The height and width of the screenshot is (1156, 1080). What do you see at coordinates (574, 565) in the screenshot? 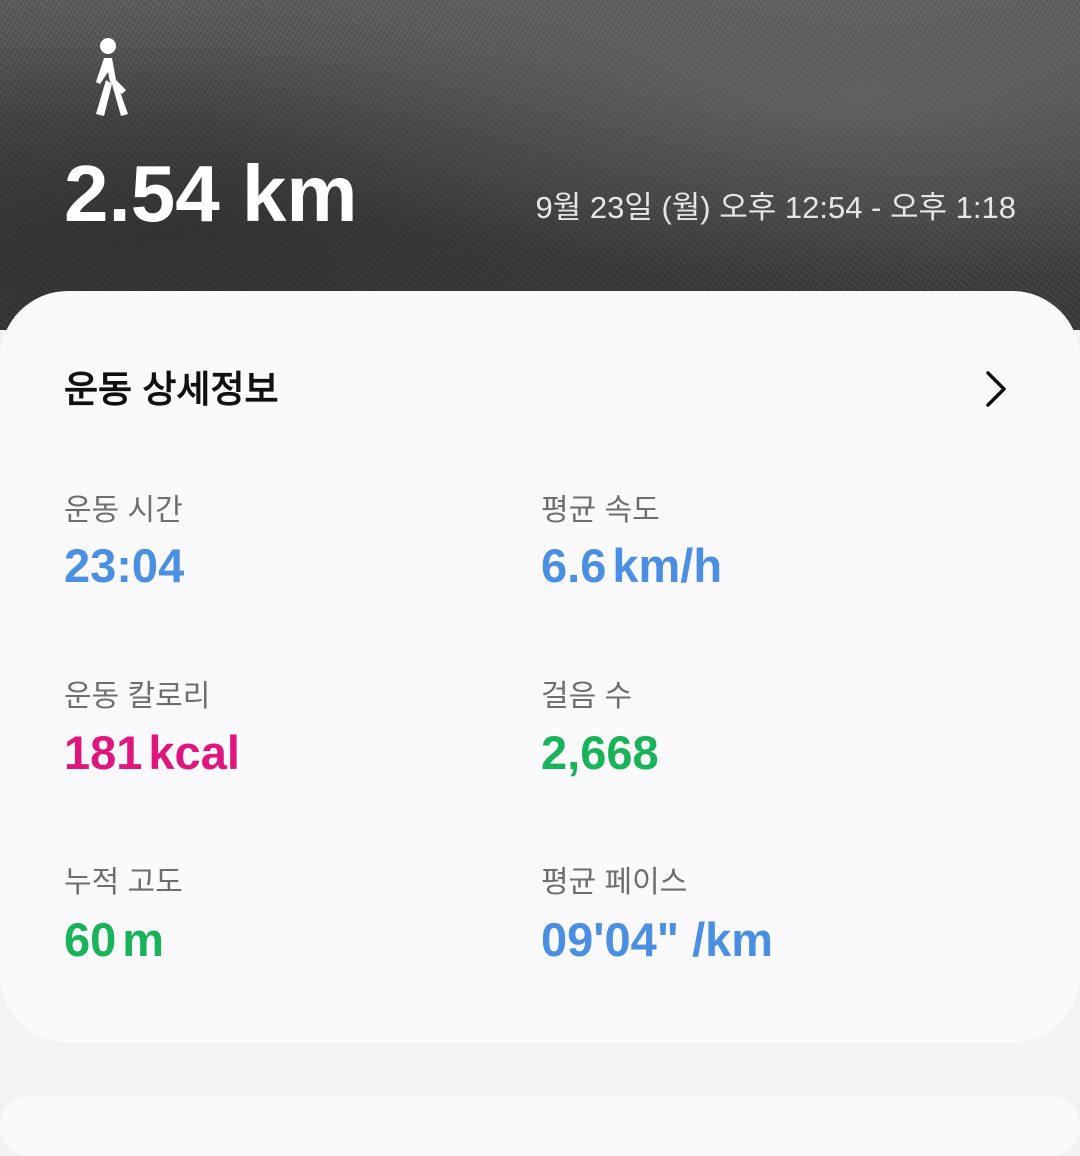
I see `avg-speed-number: 6.6` at bounding box center [574, 565].